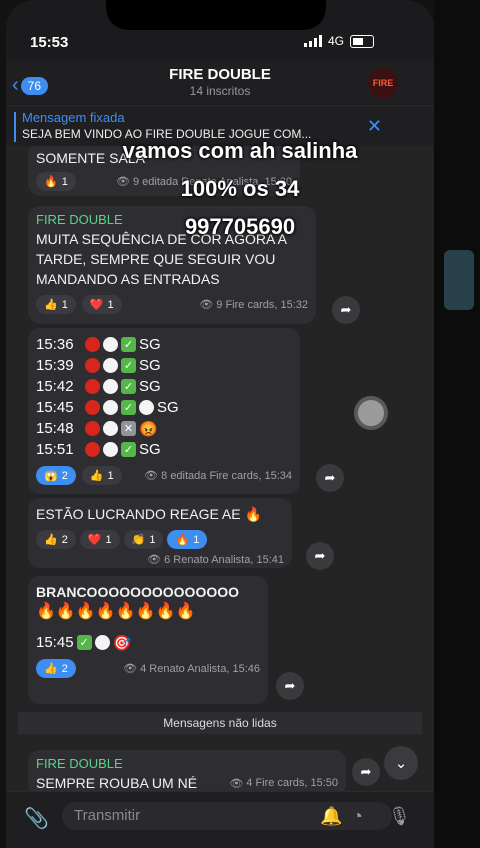 Image resolution: width=480 pixels, height=848 pixels. I want to click on cross-icon: ✕, so click(128, 428).